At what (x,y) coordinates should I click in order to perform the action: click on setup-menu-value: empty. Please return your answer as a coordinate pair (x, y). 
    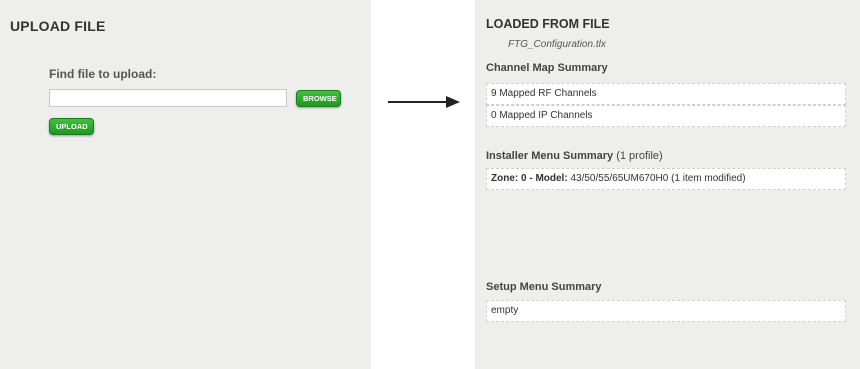
    Looking at the image, I should click on (666, 311).